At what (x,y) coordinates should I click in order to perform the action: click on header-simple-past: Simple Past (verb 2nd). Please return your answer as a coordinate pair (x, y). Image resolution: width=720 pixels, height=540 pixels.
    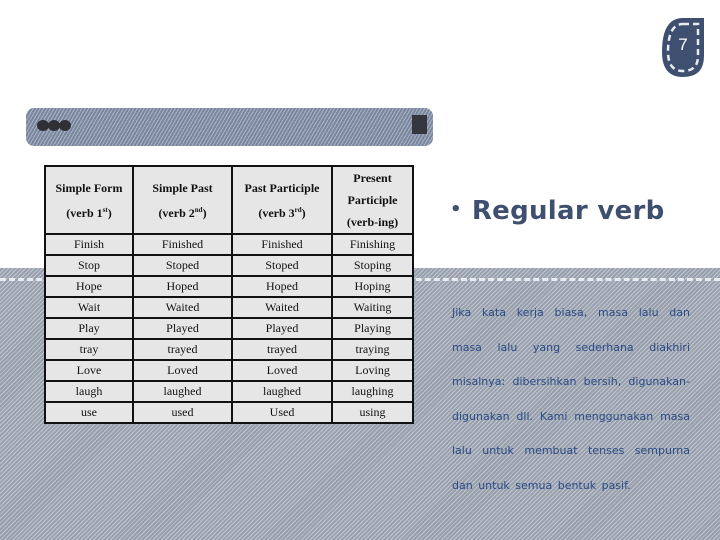
    Looking at the image, I should click on (182, 200).